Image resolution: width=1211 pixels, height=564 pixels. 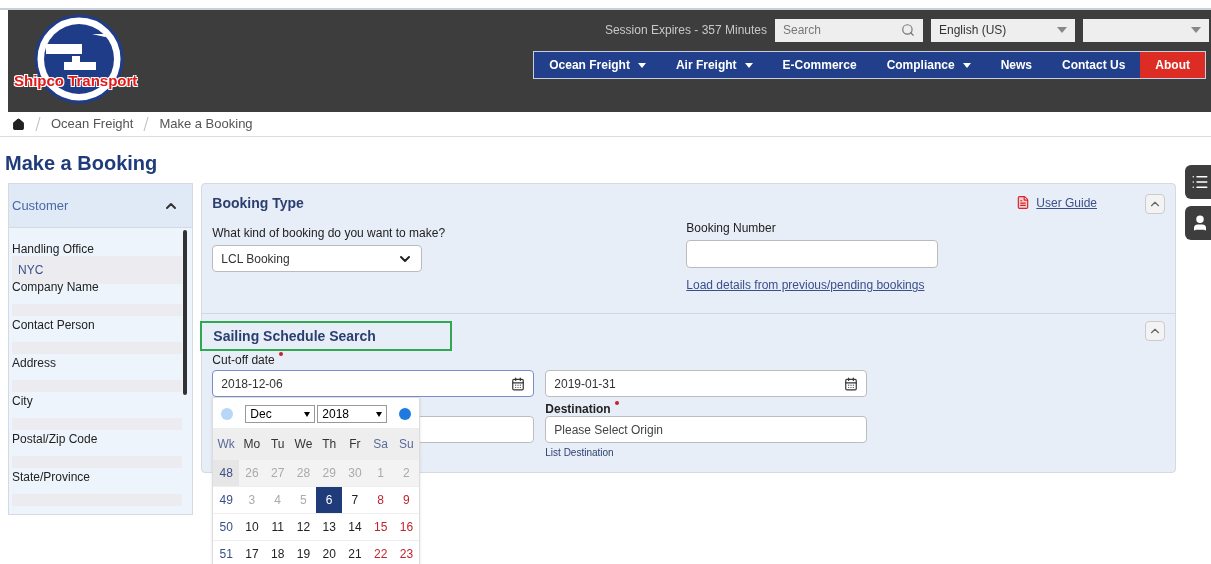 I want to click on weekday-header: Mo, so click(x=252, y=444).